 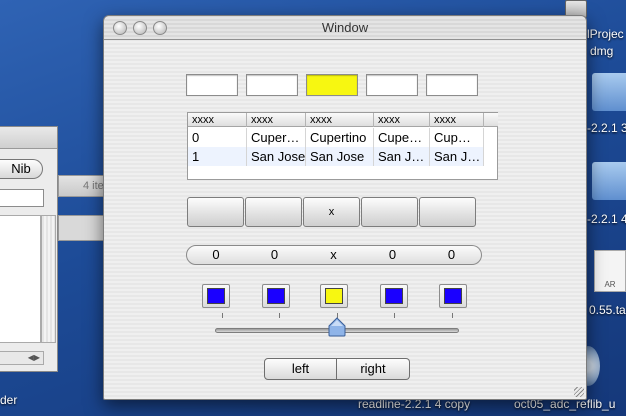 What do you see at coordinates (393, 255) in the screenshot?
I see `segment-4: 0` at bounding box center [393, 255].